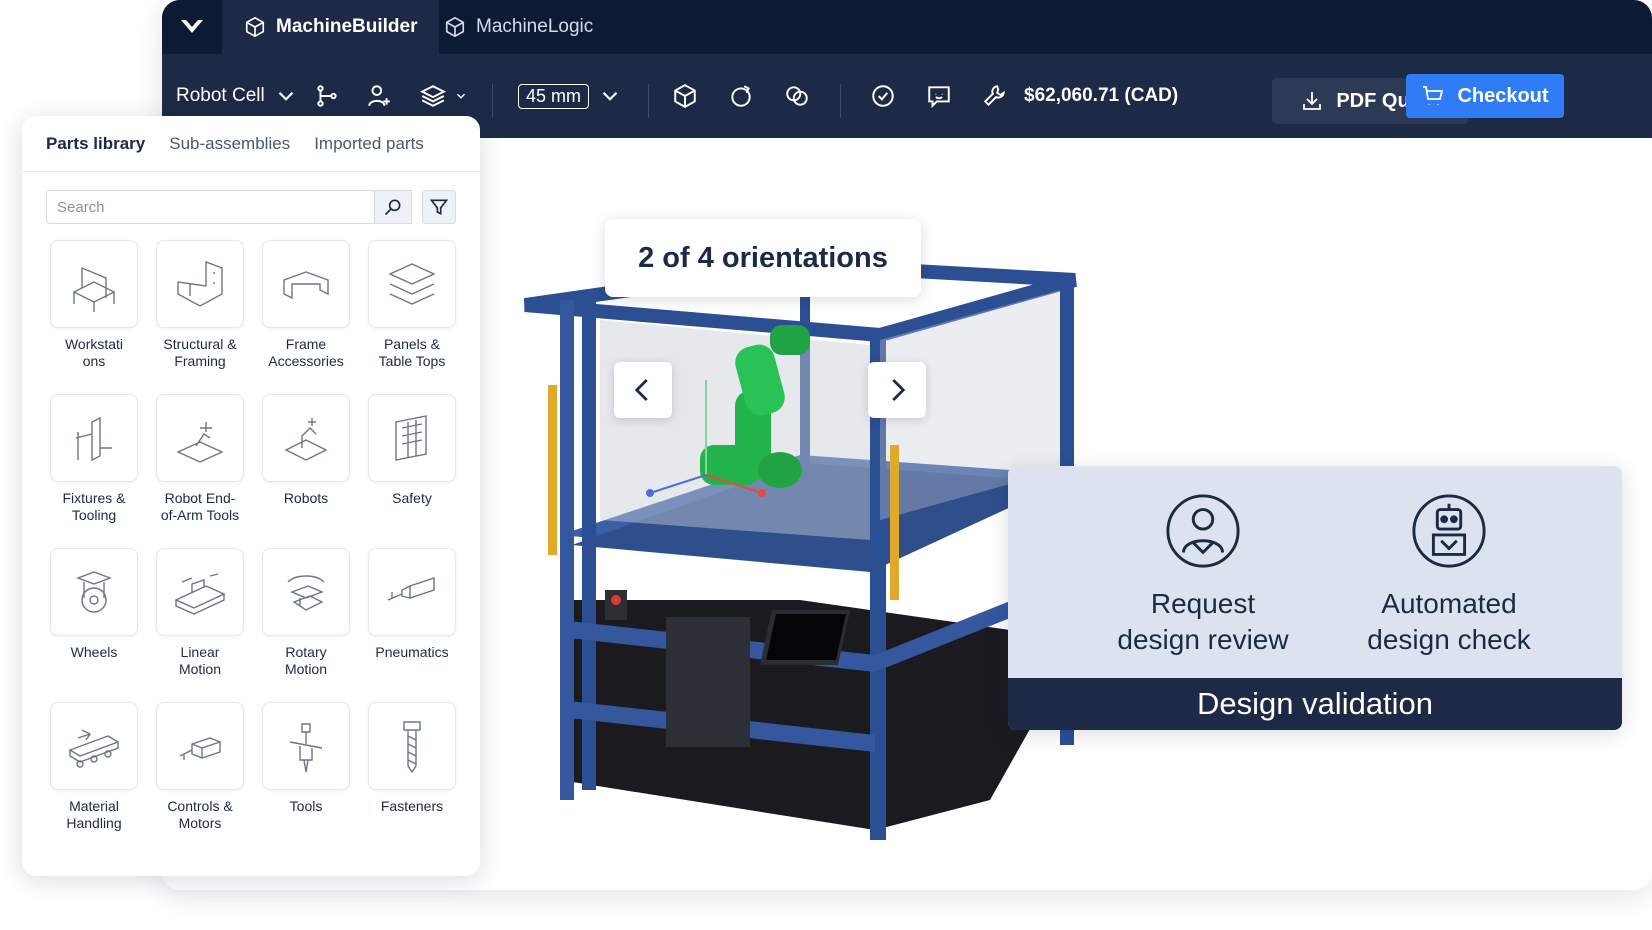 This screenshot has height=930, width=1652. I want to click on next-orientation-button, so click(897, 390).